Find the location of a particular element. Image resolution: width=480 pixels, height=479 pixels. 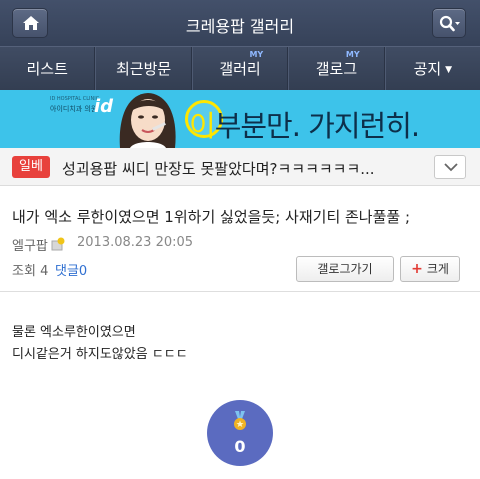

divider is located at coordinates (240, 291).